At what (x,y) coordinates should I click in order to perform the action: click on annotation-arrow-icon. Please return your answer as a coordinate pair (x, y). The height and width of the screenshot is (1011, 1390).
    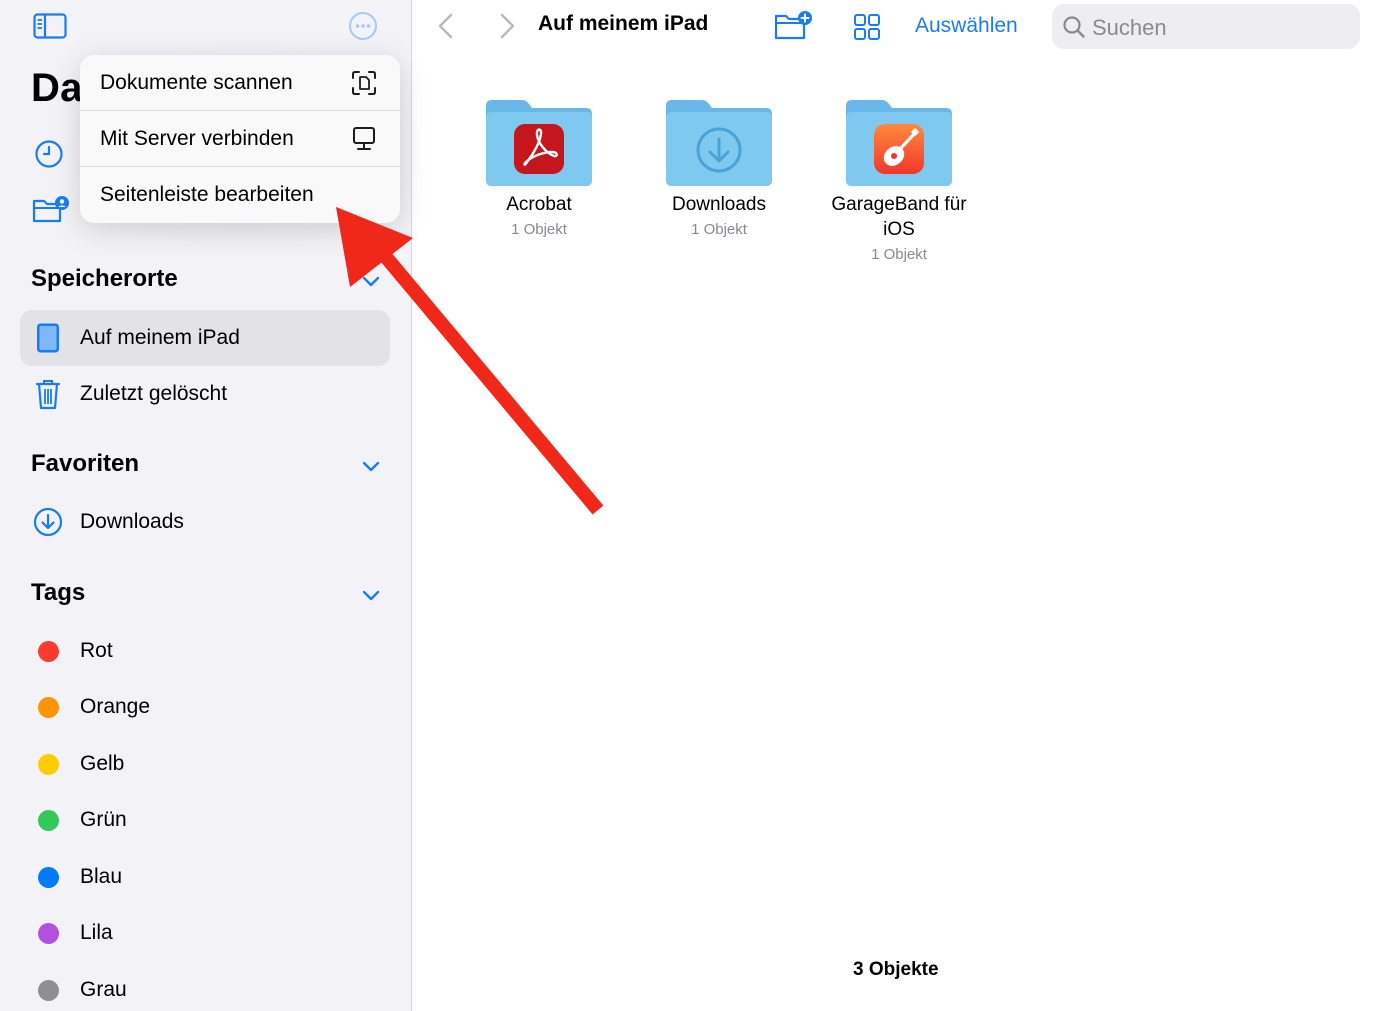
    Looking at the image, I should click on (470, 361).